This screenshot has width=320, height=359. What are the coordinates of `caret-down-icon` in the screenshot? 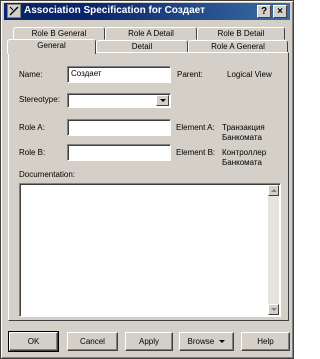 It's located at (222, 342).